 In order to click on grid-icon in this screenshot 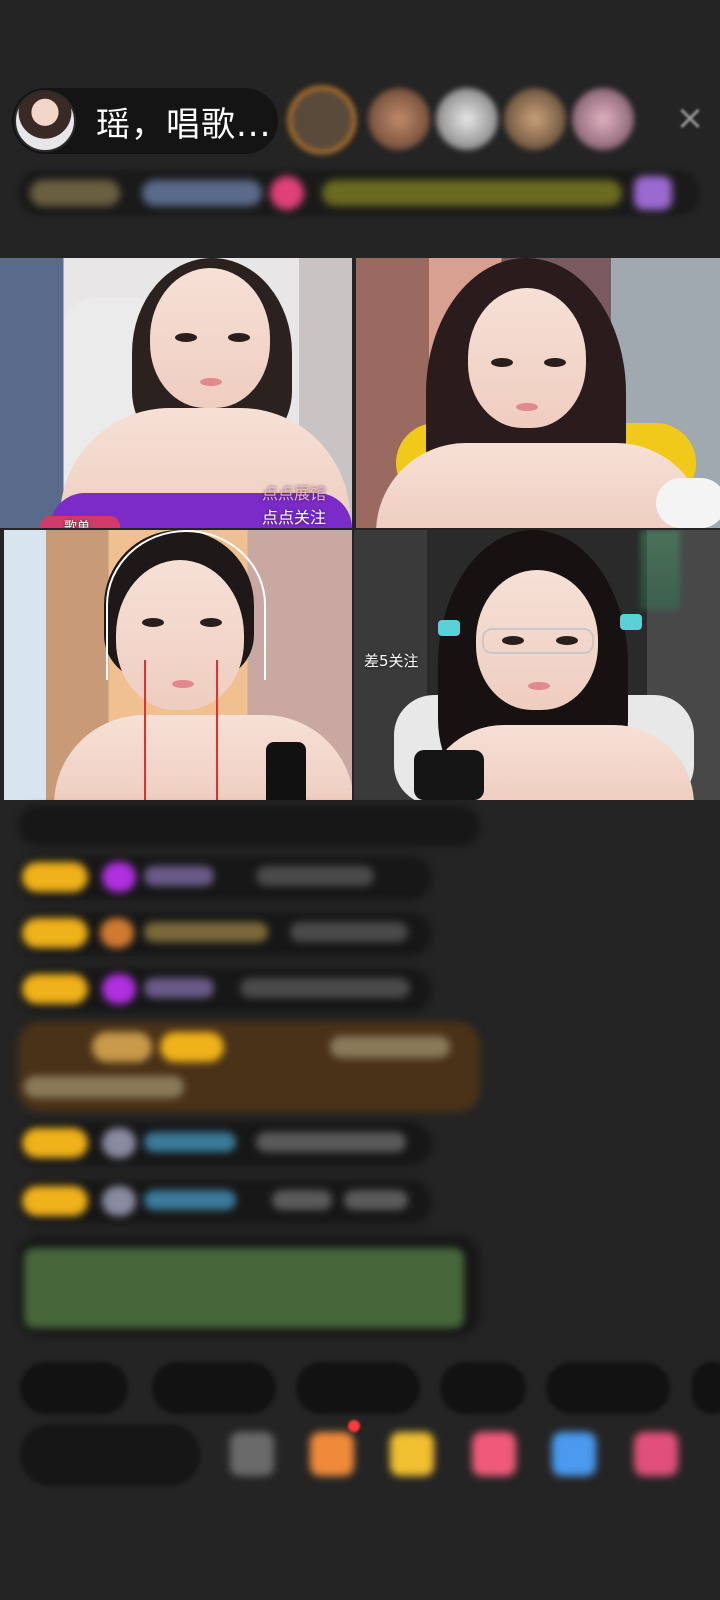, I will do `click(656, 1454)`.